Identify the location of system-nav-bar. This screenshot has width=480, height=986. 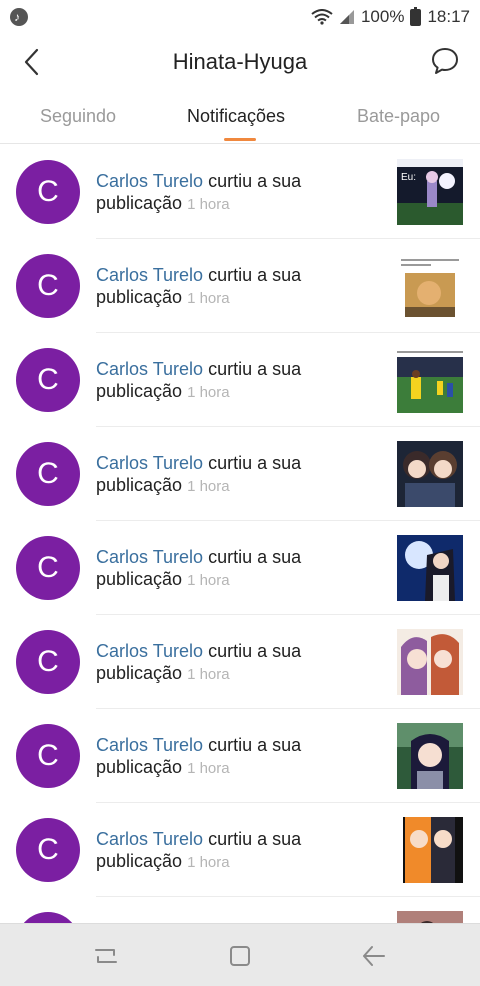
(240, 954).